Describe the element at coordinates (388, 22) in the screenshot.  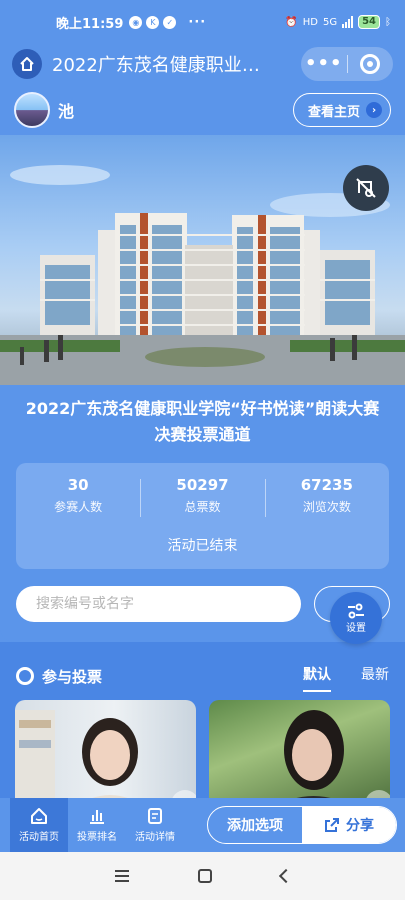
I see `bluetooth-icon: ᛒ` at that location.